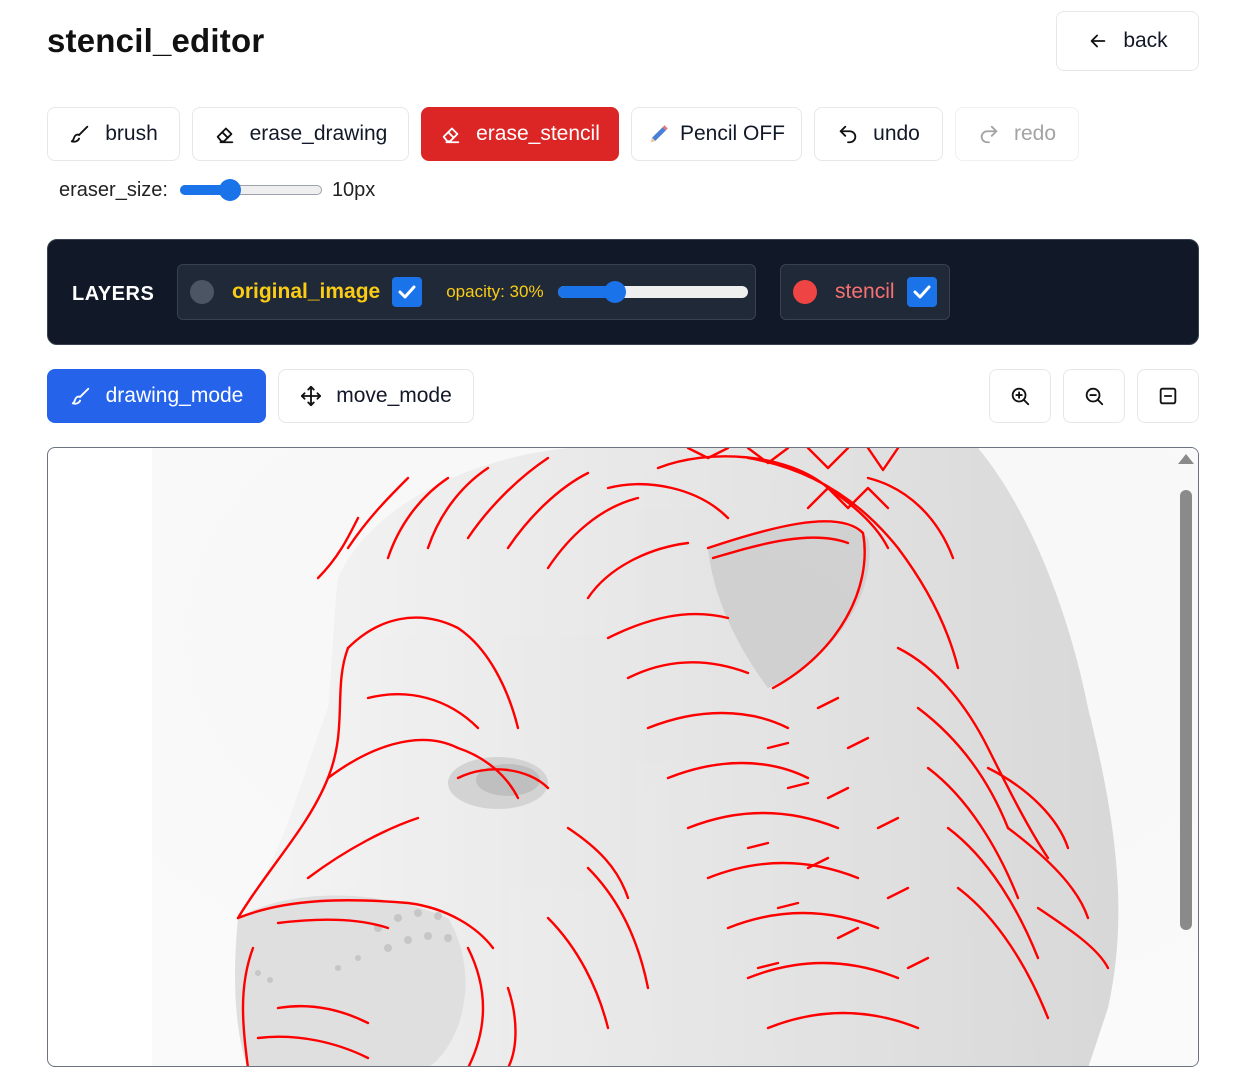 The height and width of the screenshot is (1067, 1251). Describe the element at coordinates (538, 133) in the screenshot. I see `erase-stencil-label: erase_stencil` at that location.